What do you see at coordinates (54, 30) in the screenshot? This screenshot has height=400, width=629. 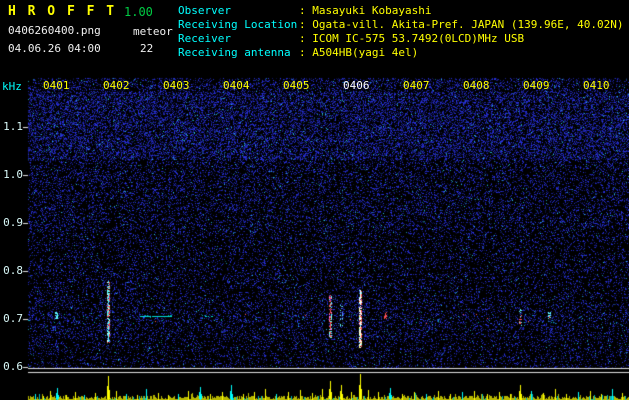 I see `output-filename: 0406260400.png` at bounding box center [54, 30].